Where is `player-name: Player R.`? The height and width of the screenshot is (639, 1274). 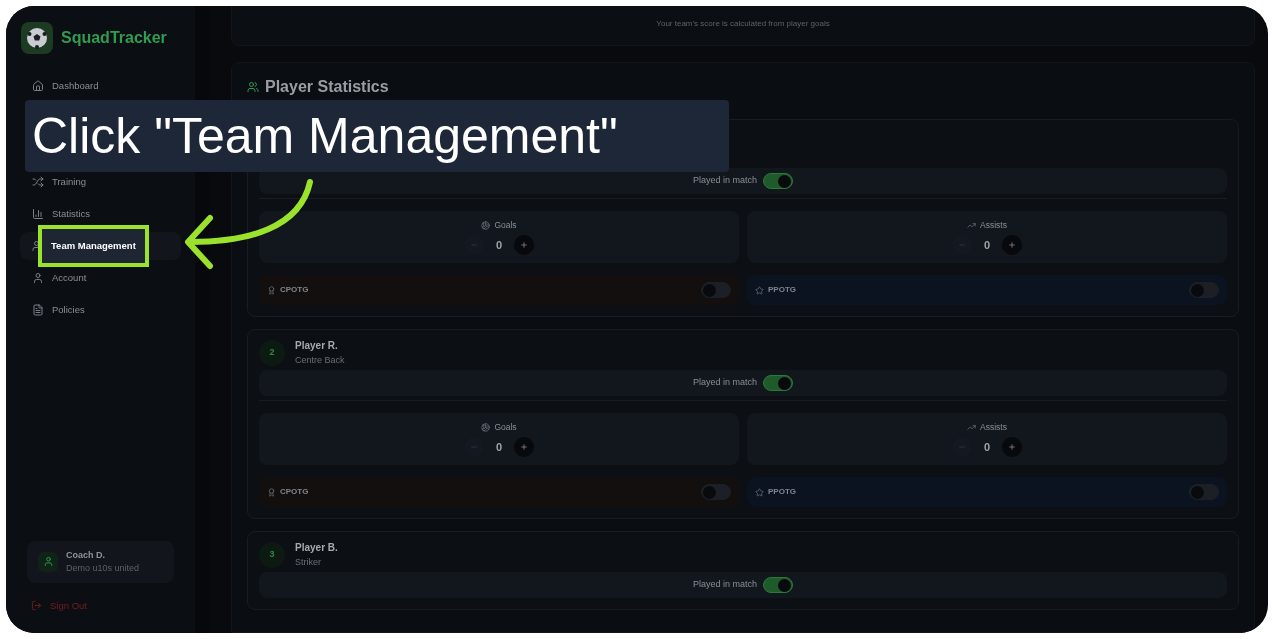 player-name: Player R. is located at coordinates (317, 346).